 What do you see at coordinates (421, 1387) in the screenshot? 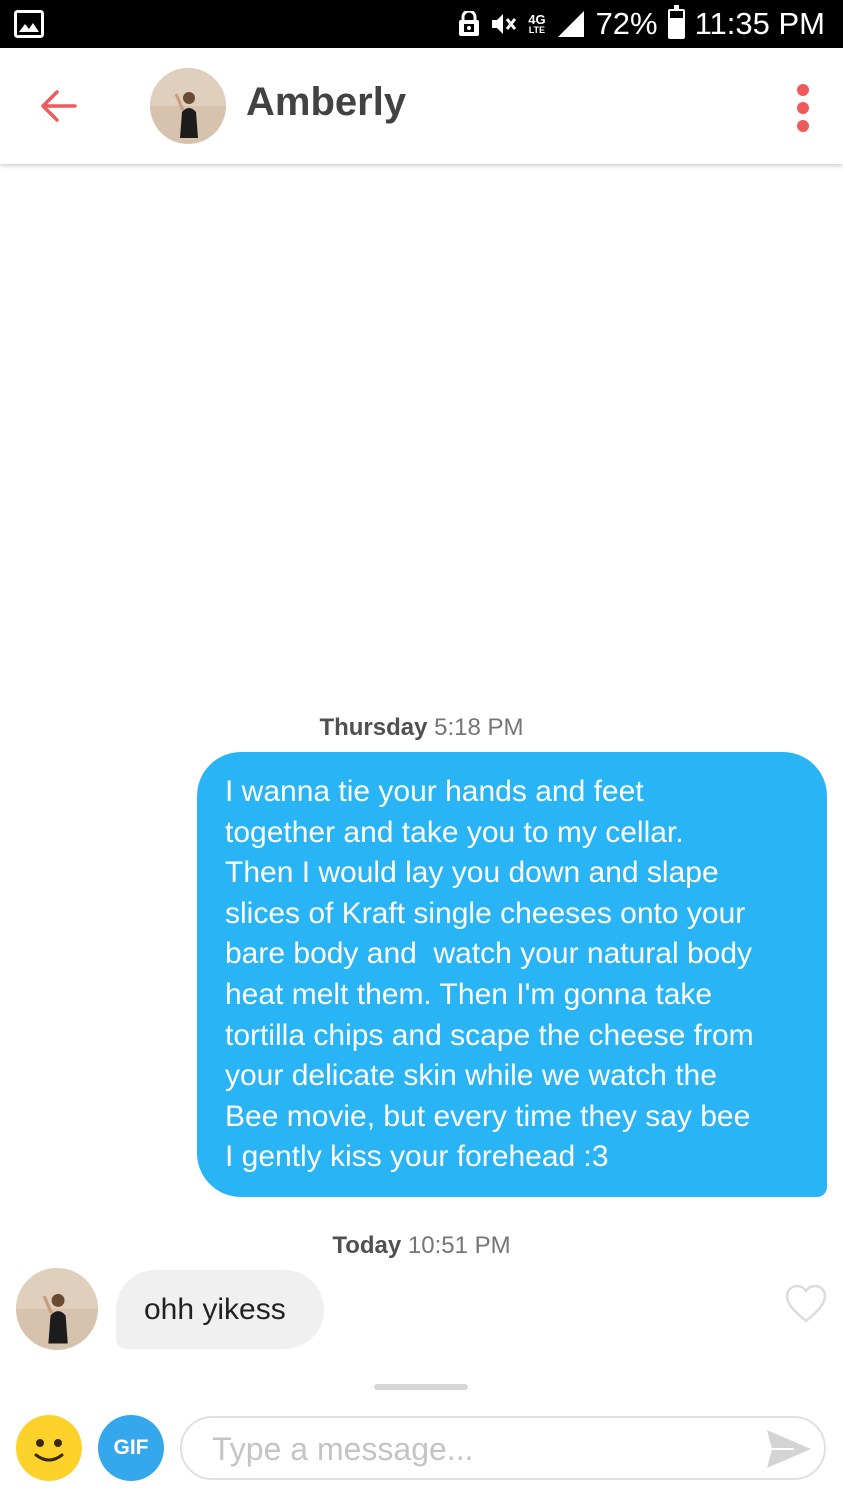
I see `drag-handle` at bounding box center [421, 1387].